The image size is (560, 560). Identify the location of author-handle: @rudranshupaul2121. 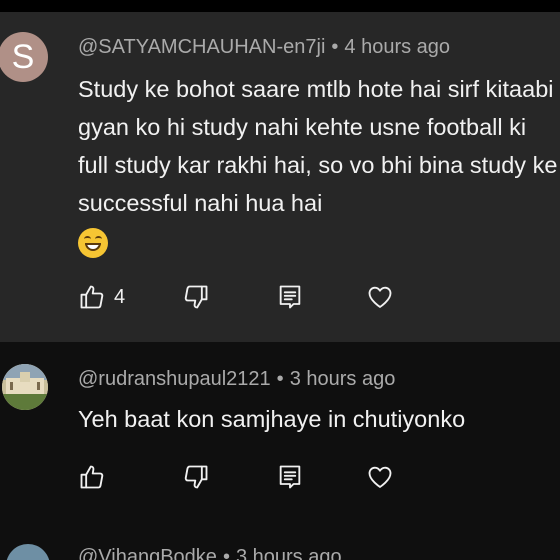
(174, 379).